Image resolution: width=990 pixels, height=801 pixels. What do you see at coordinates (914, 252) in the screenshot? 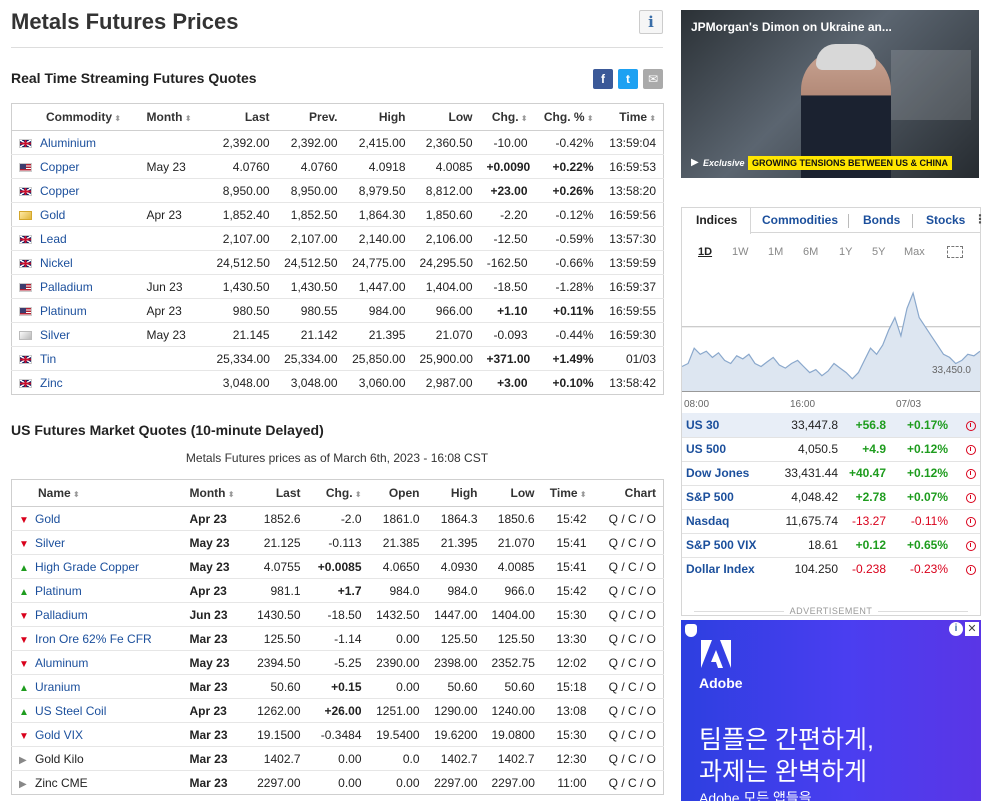
I see `range-max: Max` at bounding box center [914, 252].